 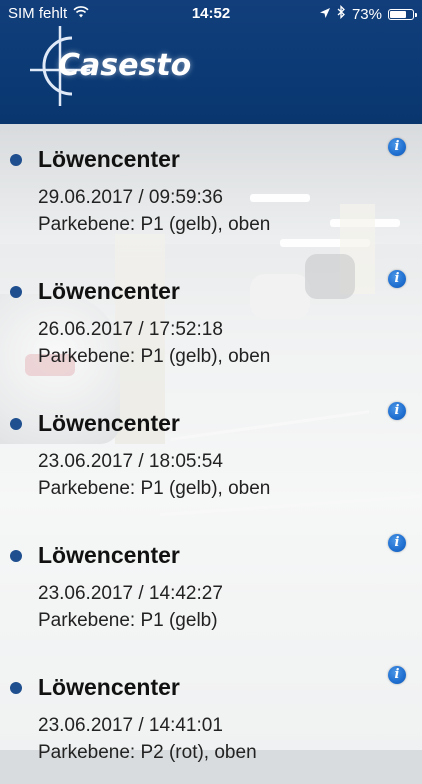 I want to click on status-right: 73%, so click(x=368, y=13).